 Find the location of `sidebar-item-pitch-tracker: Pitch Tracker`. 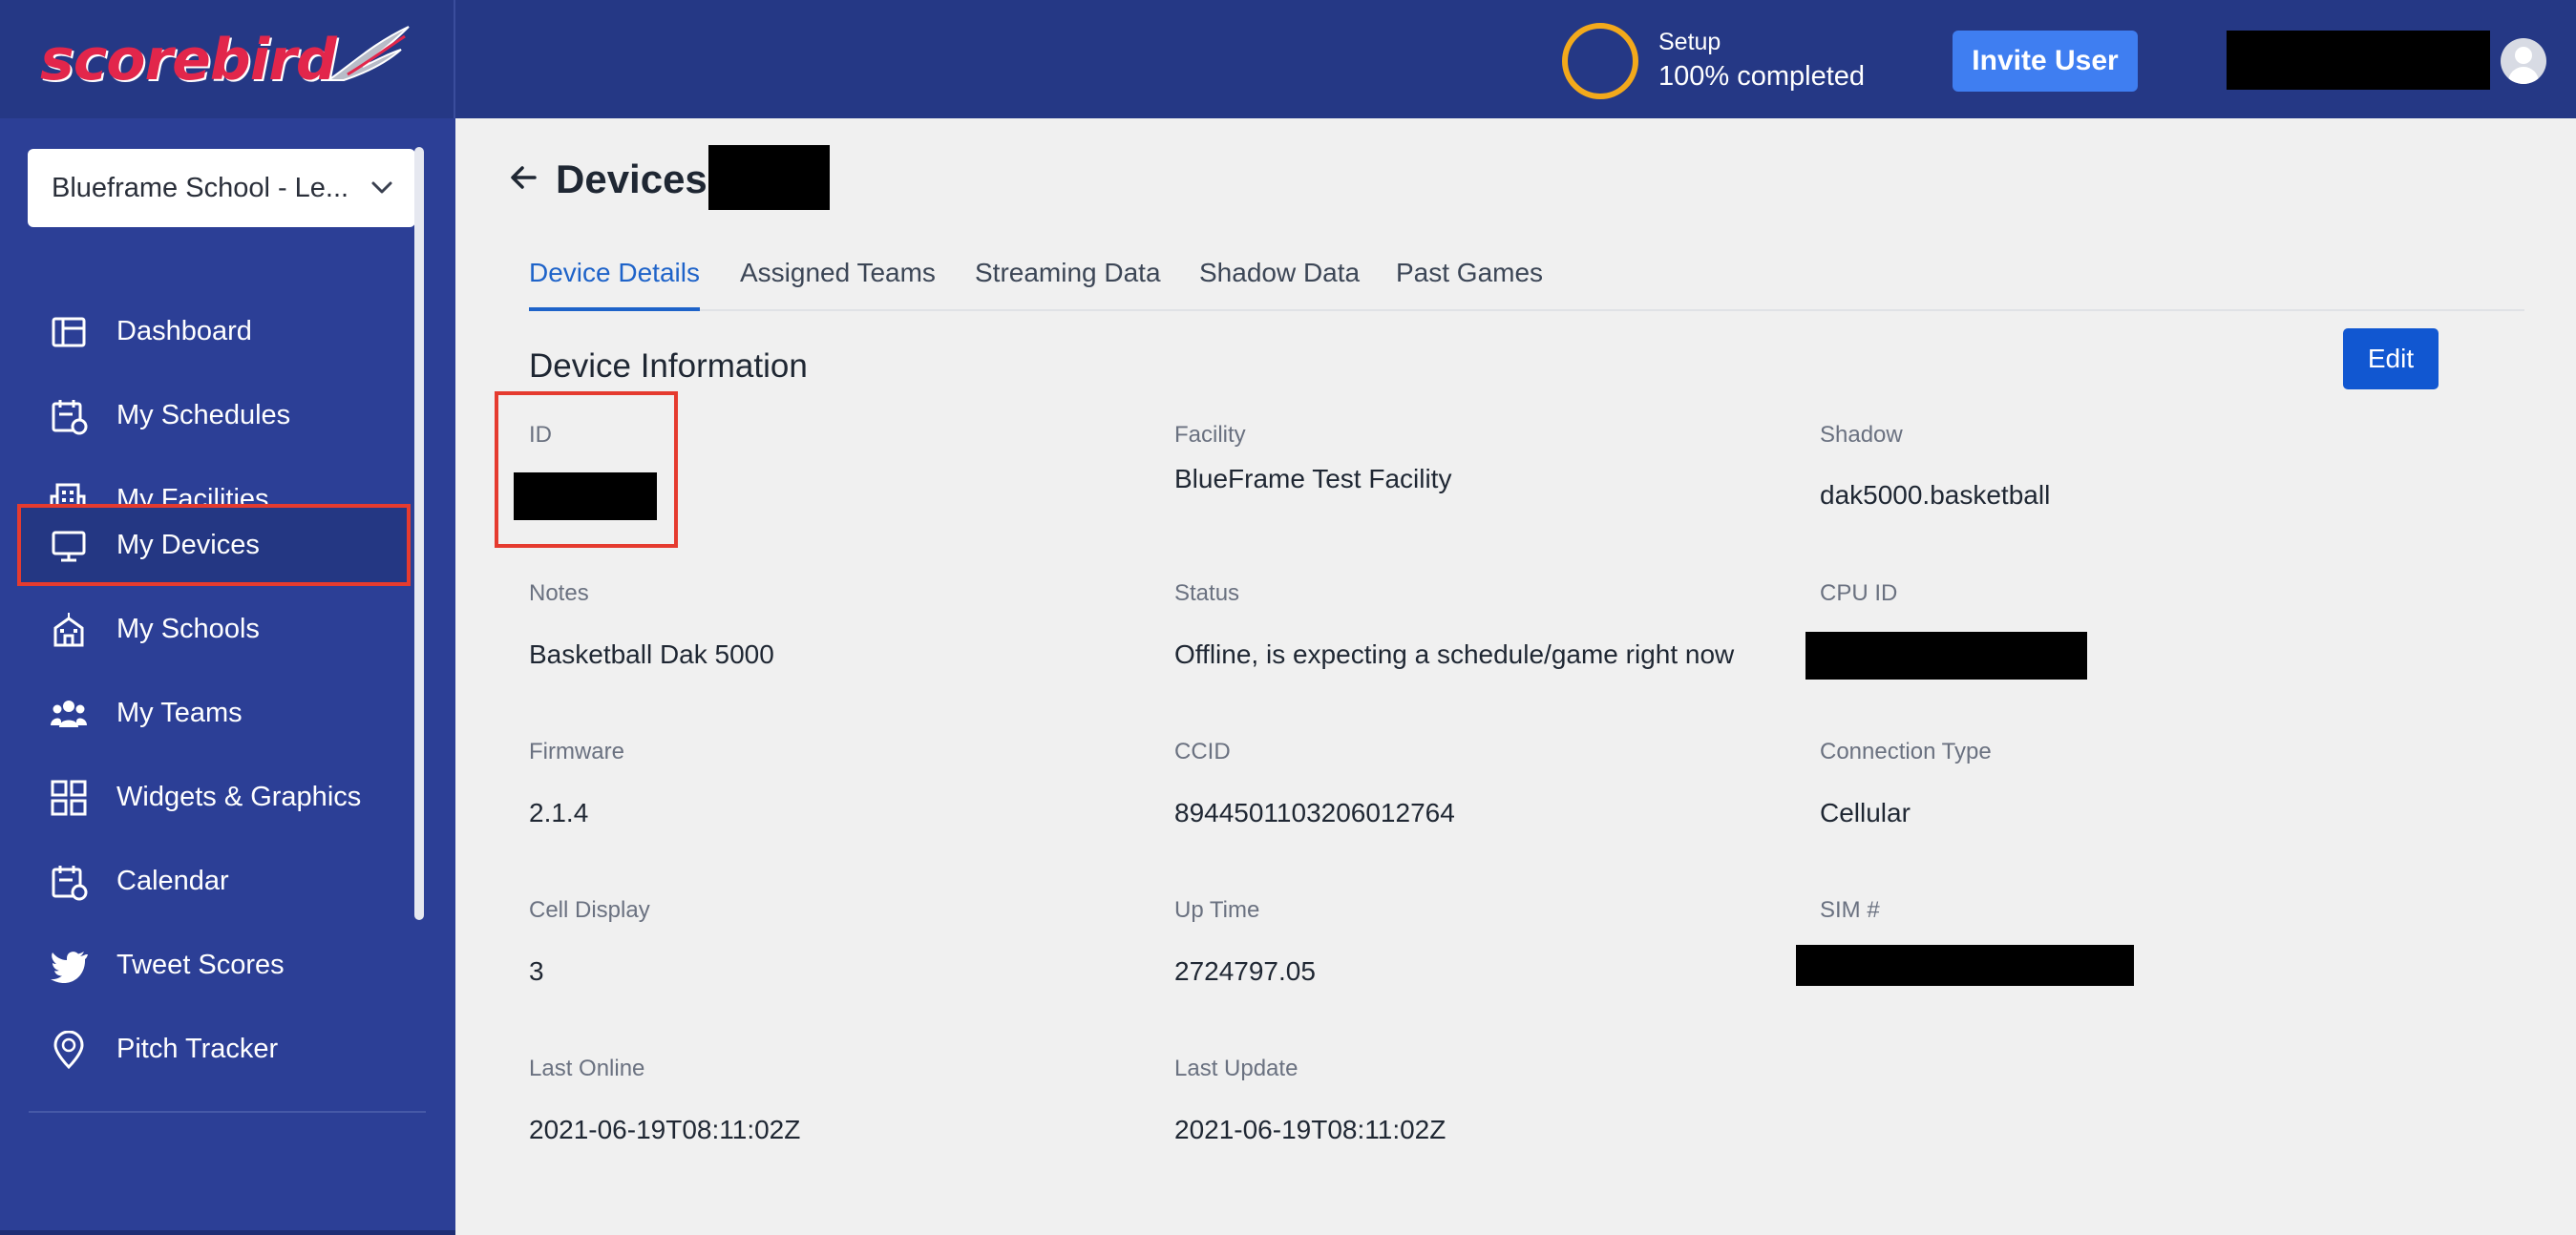

sidebar-item-pitch-tracker: Pitch Tracker is located at coordinates (214, 1049).